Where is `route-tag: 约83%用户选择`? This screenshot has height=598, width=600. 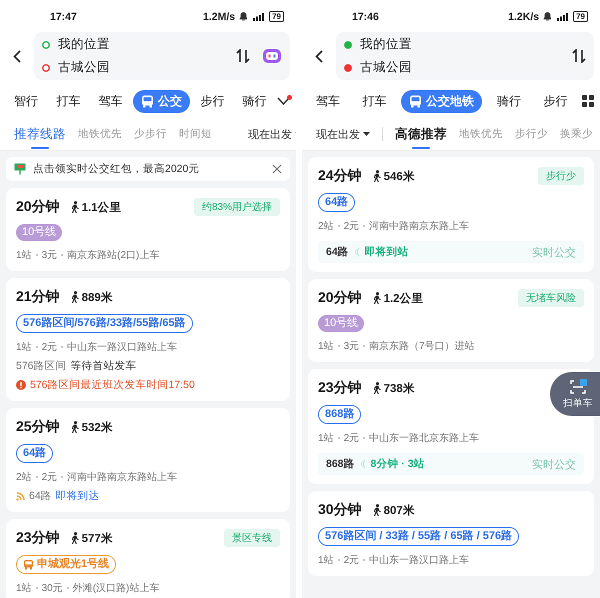
route-tag: 约83%用户选择 is located at coordinates (237, 207).